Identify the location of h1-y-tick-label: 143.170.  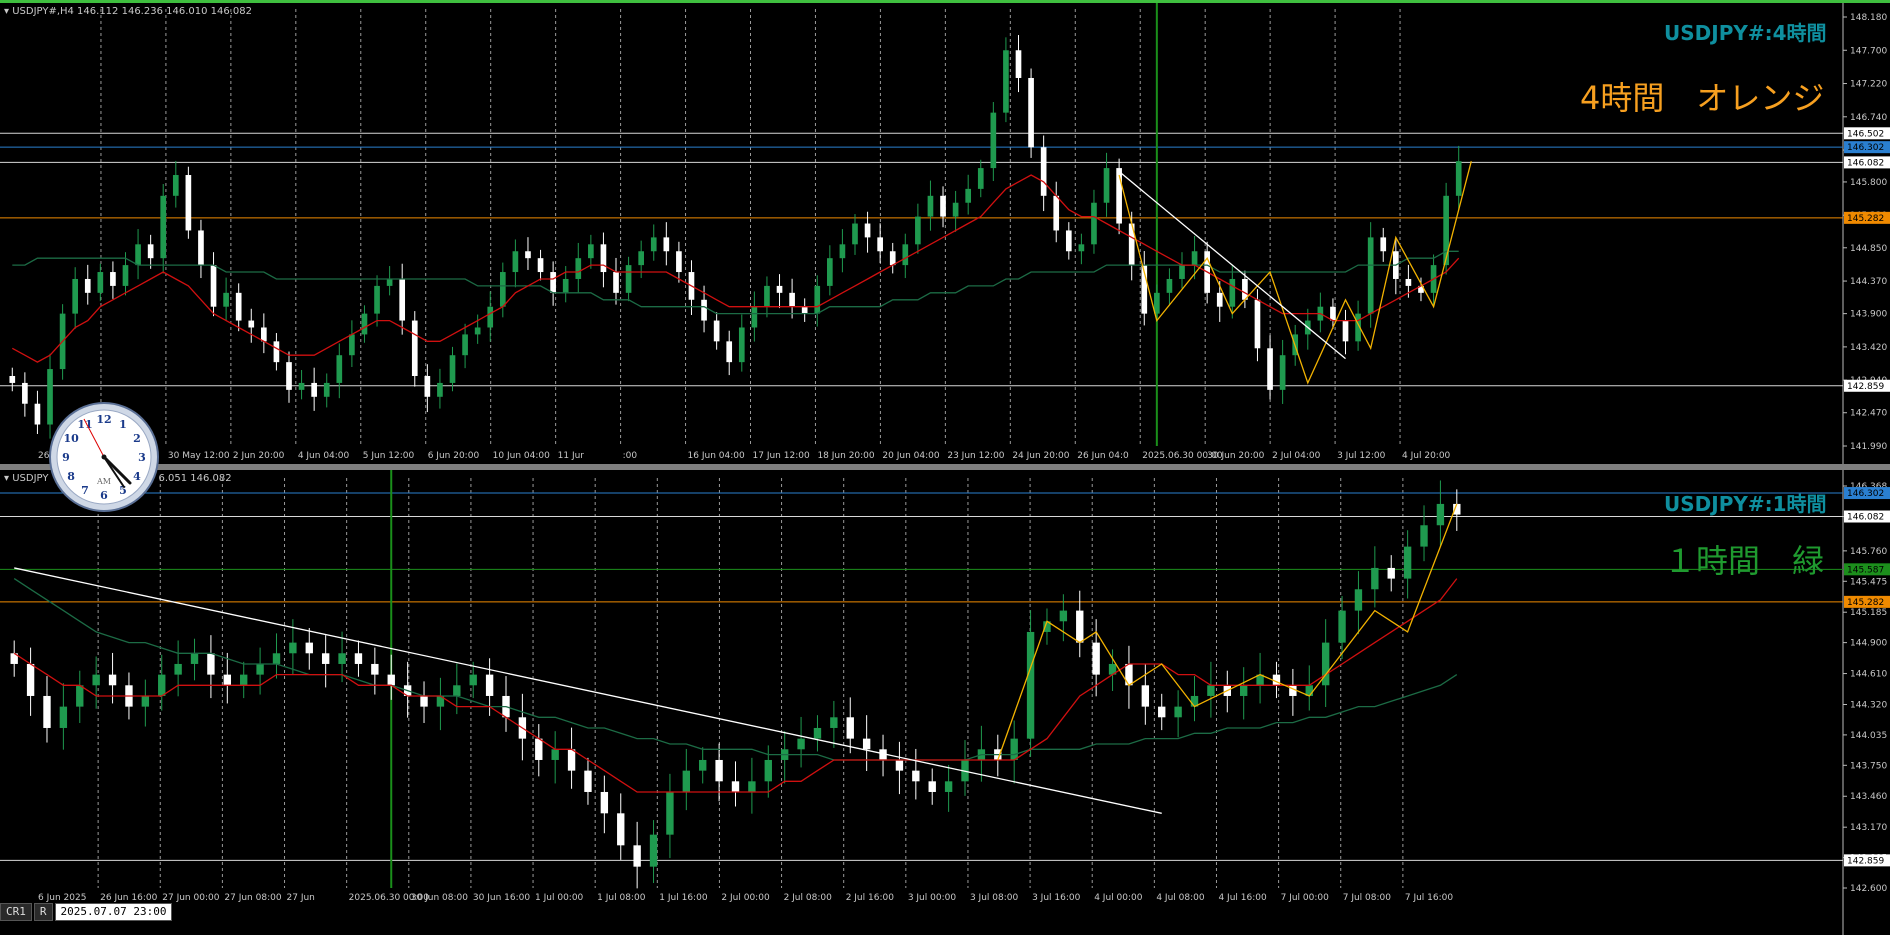
(1868, 828).